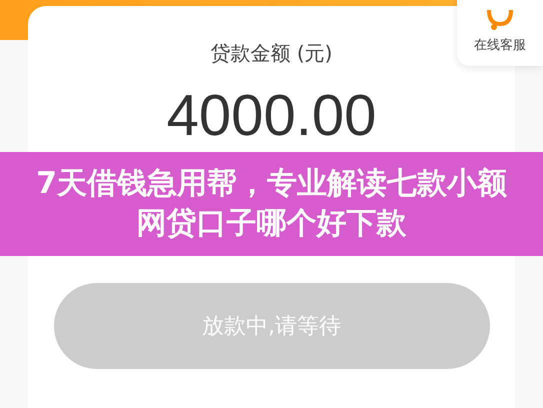  I want to click on amount-label: 贷款金额 (元), so click(271, 53).